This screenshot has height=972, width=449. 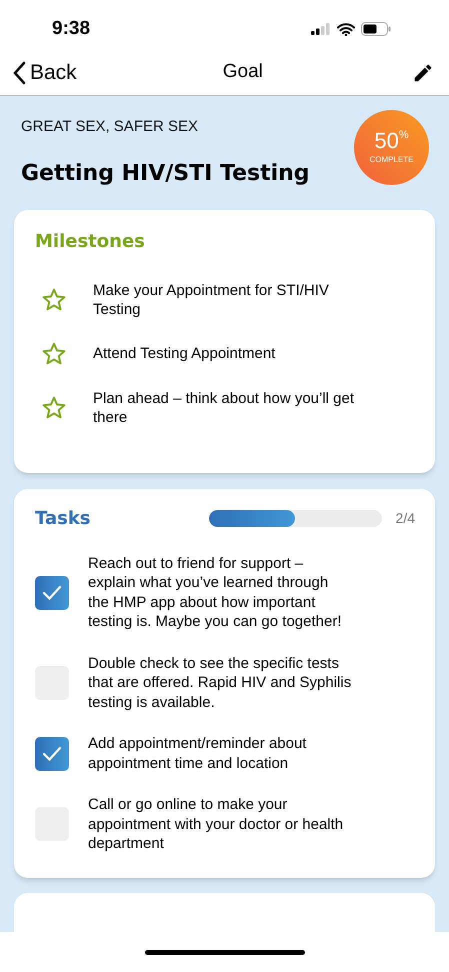 What do you see at coordinates (386, 141) in the screenshot?
I see `badge-value: 50` at bounding box center [386, 141].